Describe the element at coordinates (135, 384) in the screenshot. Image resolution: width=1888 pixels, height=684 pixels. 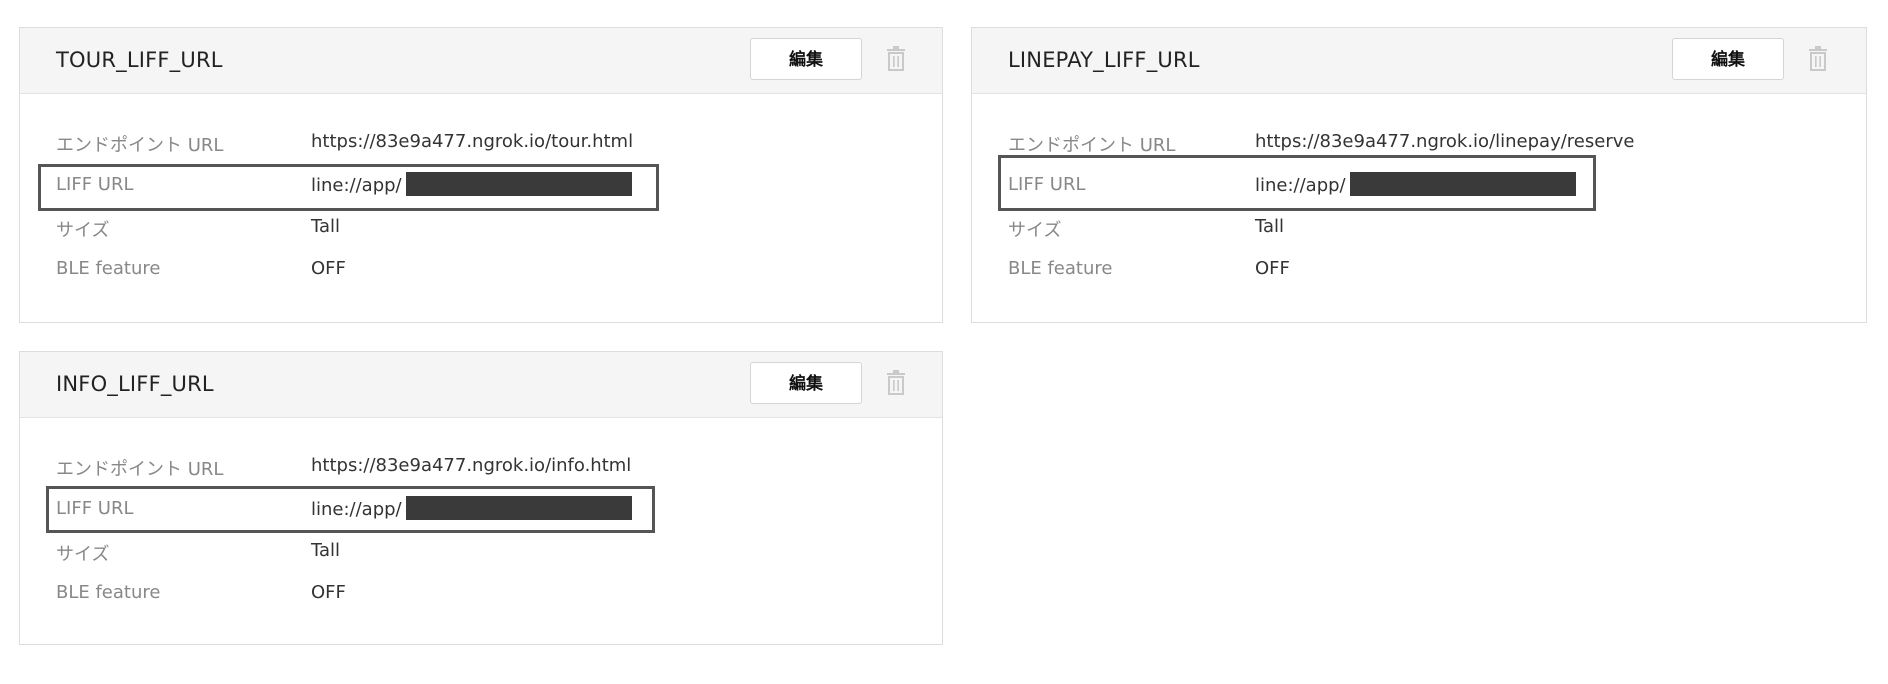
I see `card-title: INFO_LIFF_URL` at that location.